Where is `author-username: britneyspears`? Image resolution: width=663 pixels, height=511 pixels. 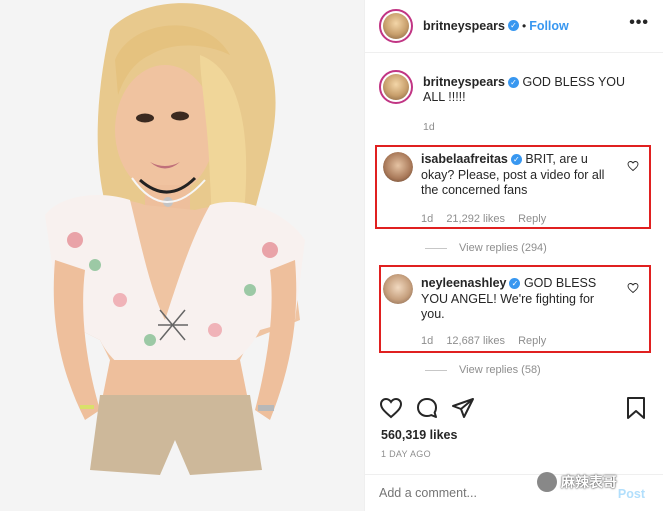
author-username: britneyspears is located at coordinates (464, 26).